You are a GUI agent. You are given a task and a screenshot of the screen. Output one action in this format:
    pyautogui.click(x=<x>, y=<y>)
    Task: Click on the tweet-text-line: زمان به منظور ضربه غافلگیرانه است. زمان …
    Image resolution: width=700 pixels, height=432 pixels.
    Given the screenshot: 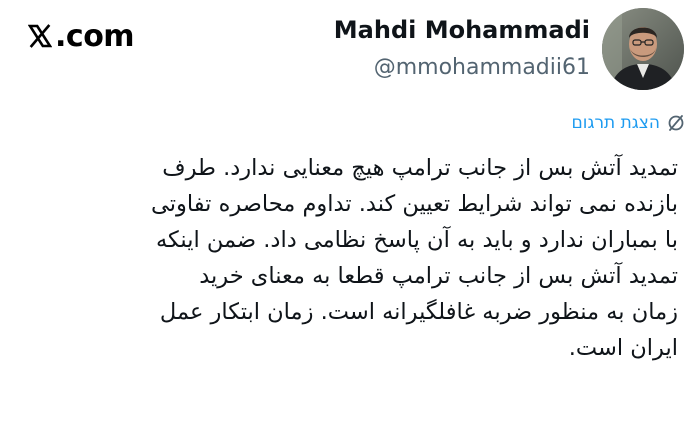 What is the action you would take?
    pyautogui.click(x=418, y=312)
    